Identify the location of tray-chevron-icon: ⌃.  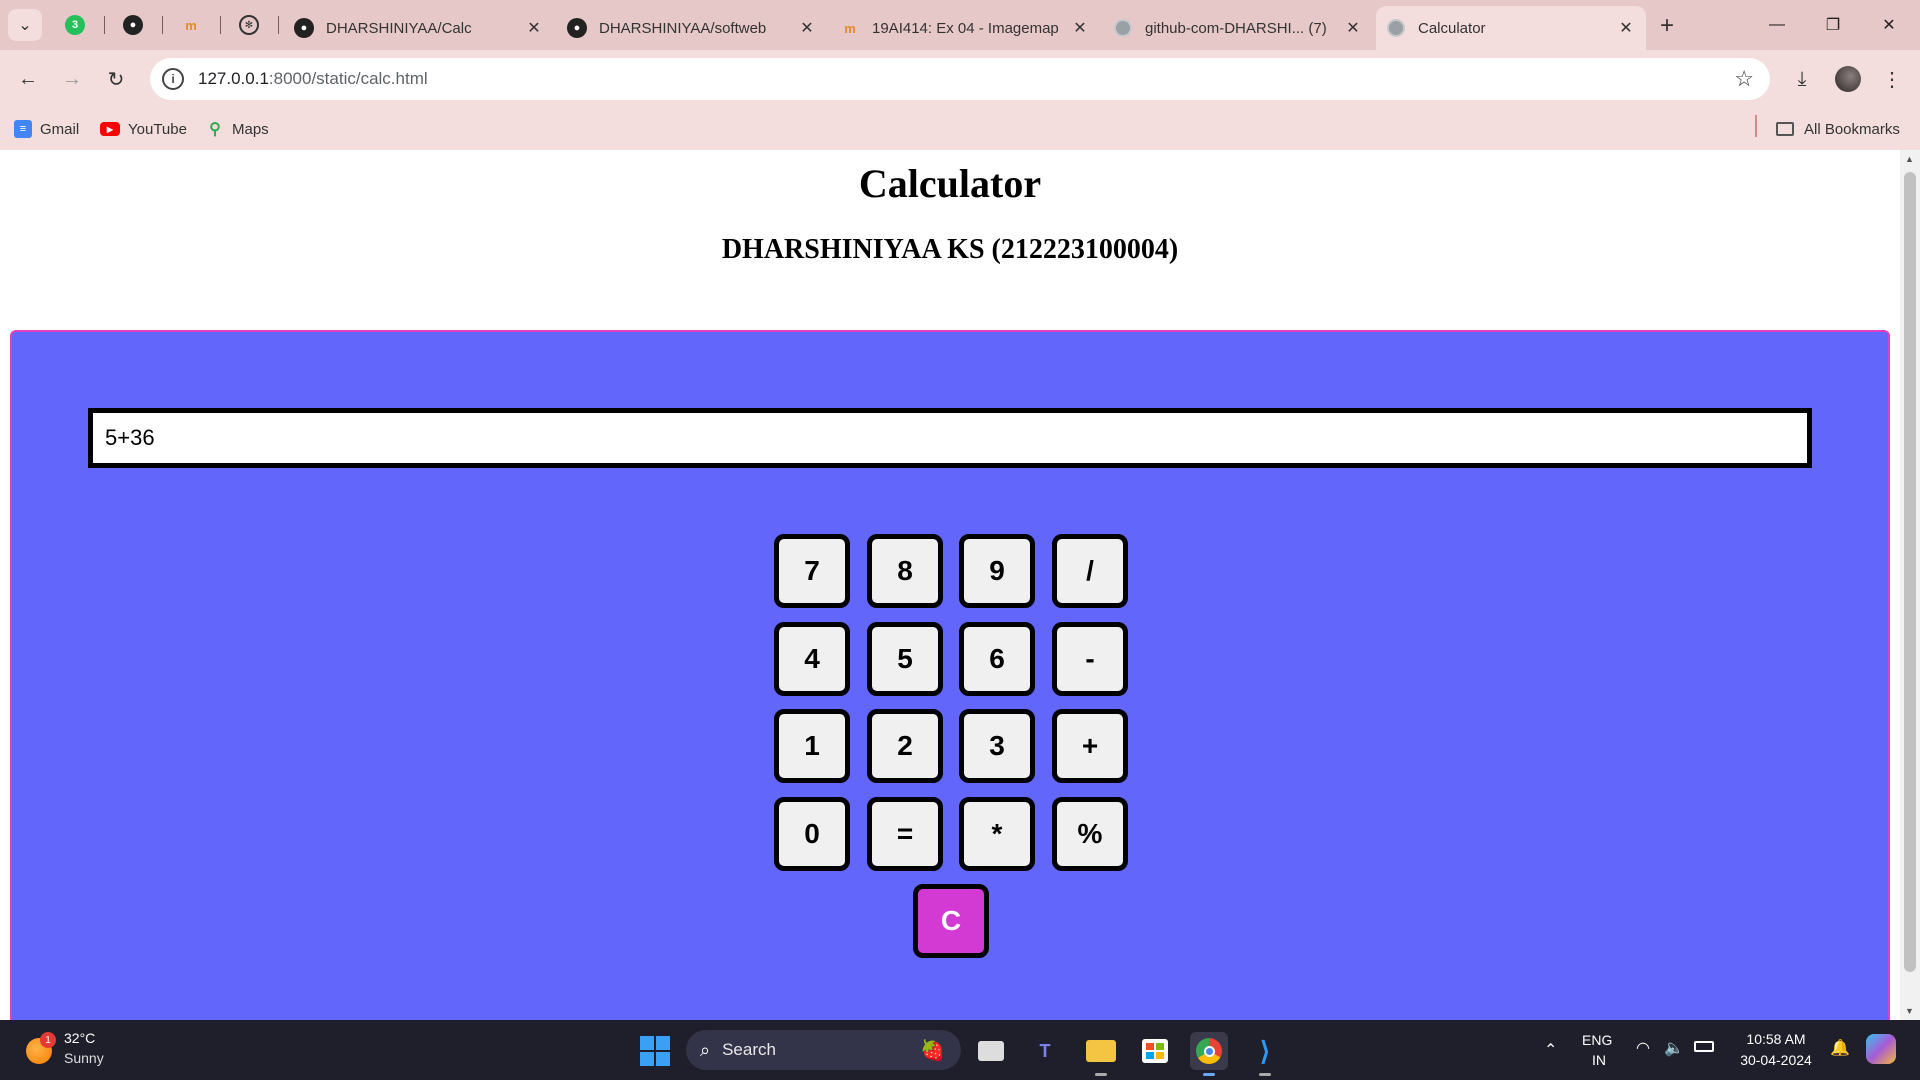
(1550, 1050).